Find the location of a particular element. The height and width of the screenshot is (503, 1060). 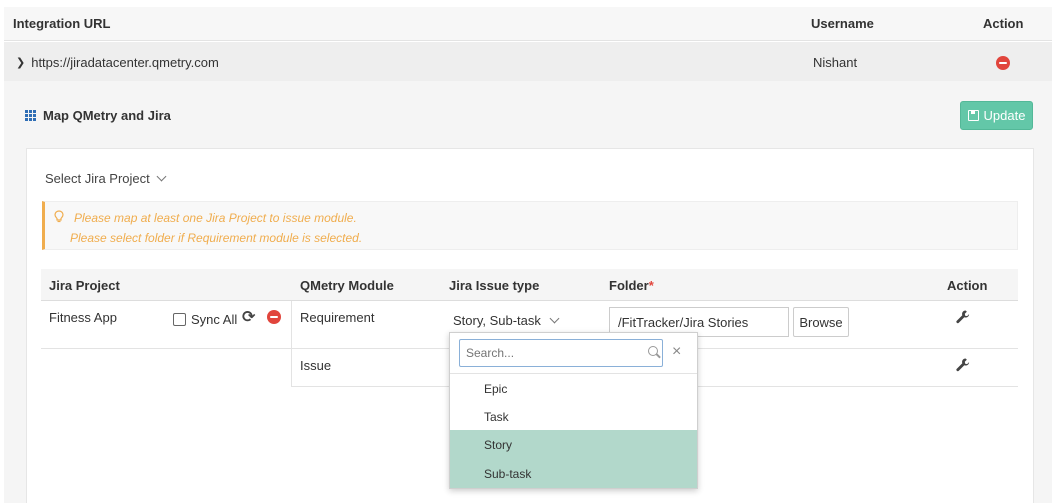

module-requirement: Requirement is located at coordinates (337, 317).